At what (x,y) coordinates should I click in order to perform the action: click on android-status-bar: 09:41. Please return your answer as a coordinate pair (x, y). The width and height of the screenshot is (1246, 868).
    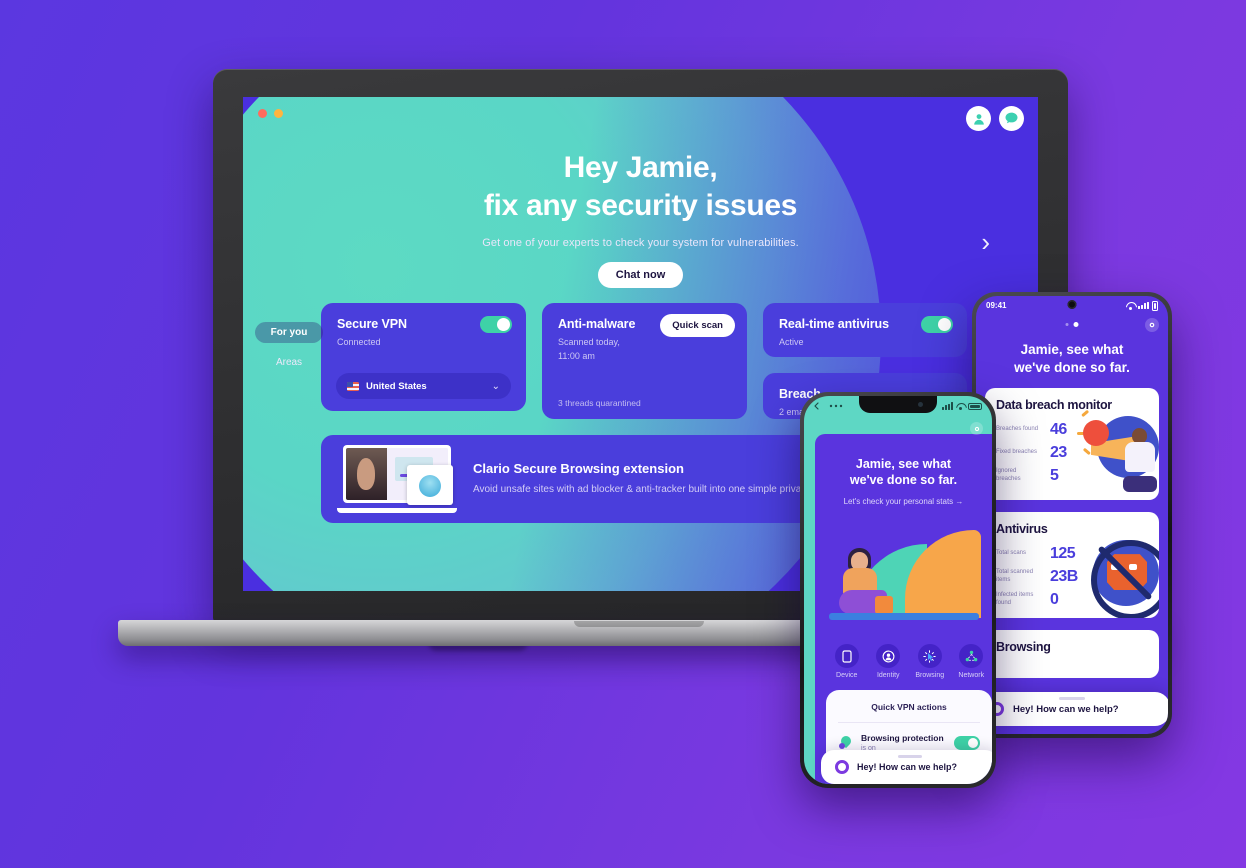
    Looking at the image, I should click on (1072, 305).